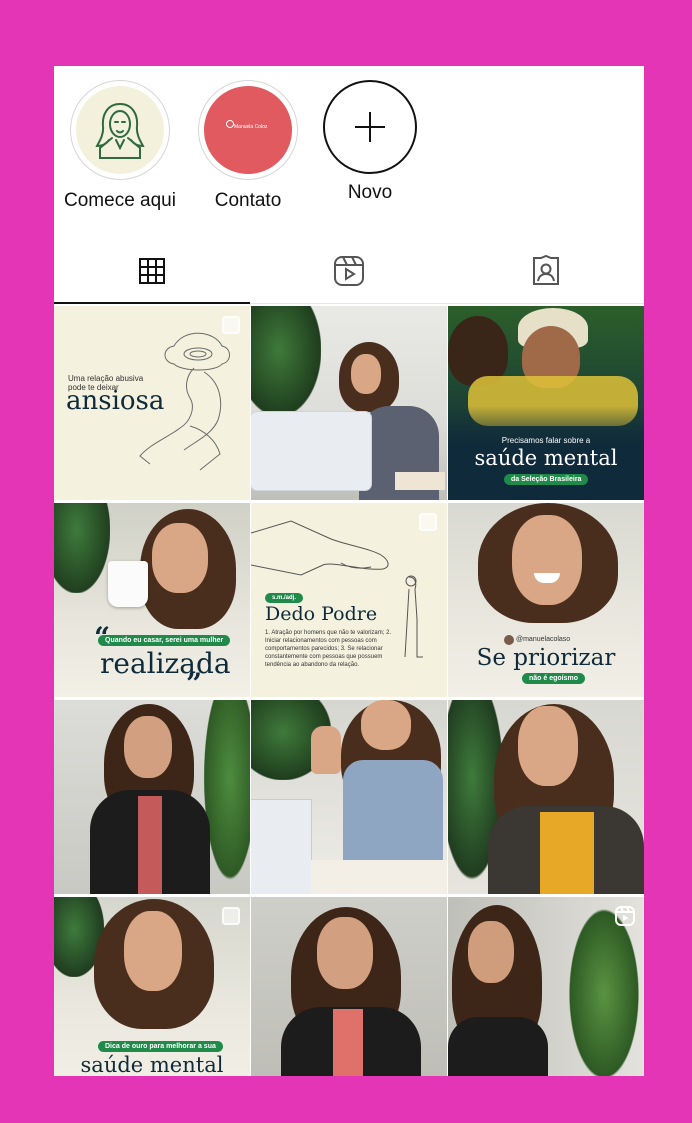 This screenshot has height=1123, width=692. I want to click on post-badge: s.m./adj., so click(284, 598).